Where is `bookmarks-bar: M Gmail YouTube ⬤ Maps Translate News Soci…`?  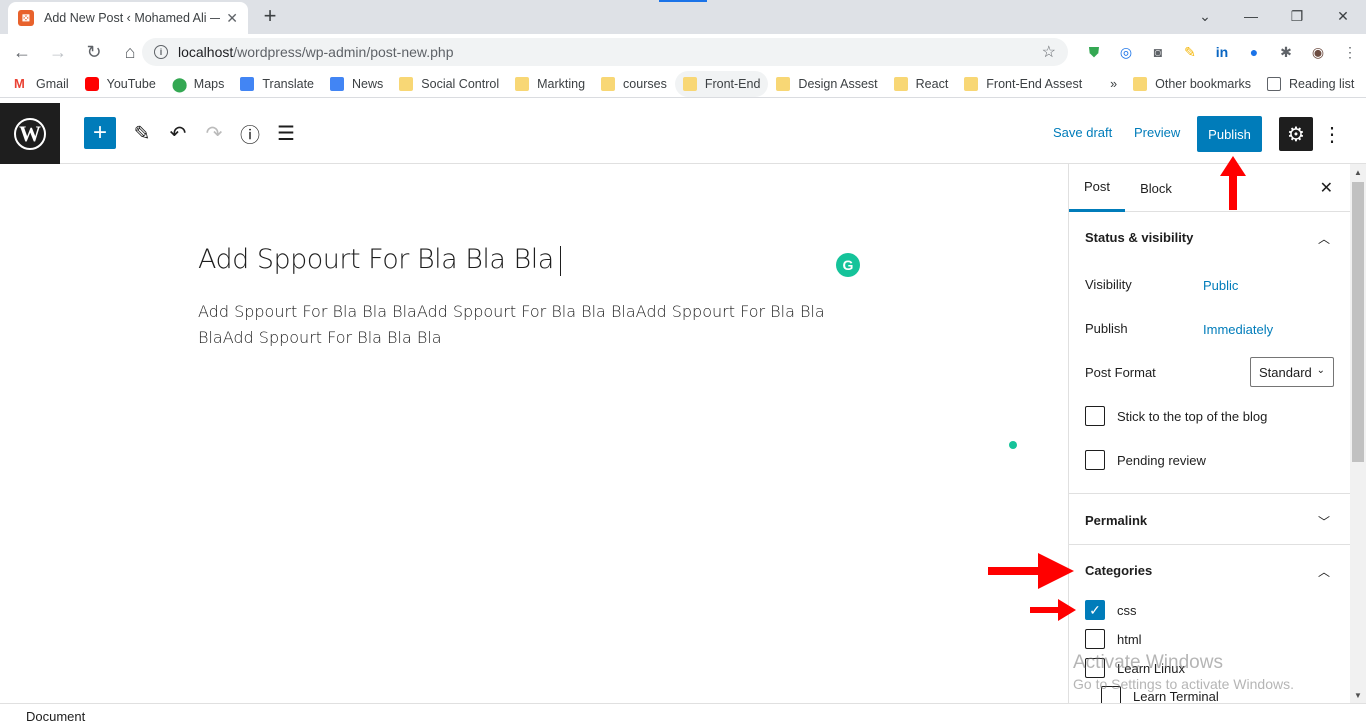
bookmarks-bar: M Gmail YouTube ⬤ Maps Translate News Soci… is located at coordinates (683, 84).